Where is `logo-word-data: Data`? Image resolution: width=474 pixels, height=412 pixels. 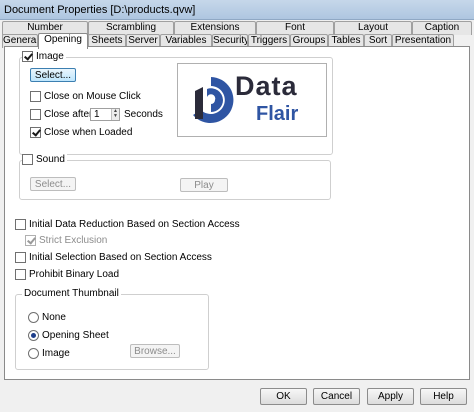 logo-word-data: Data is located at coordinates (266, 86).